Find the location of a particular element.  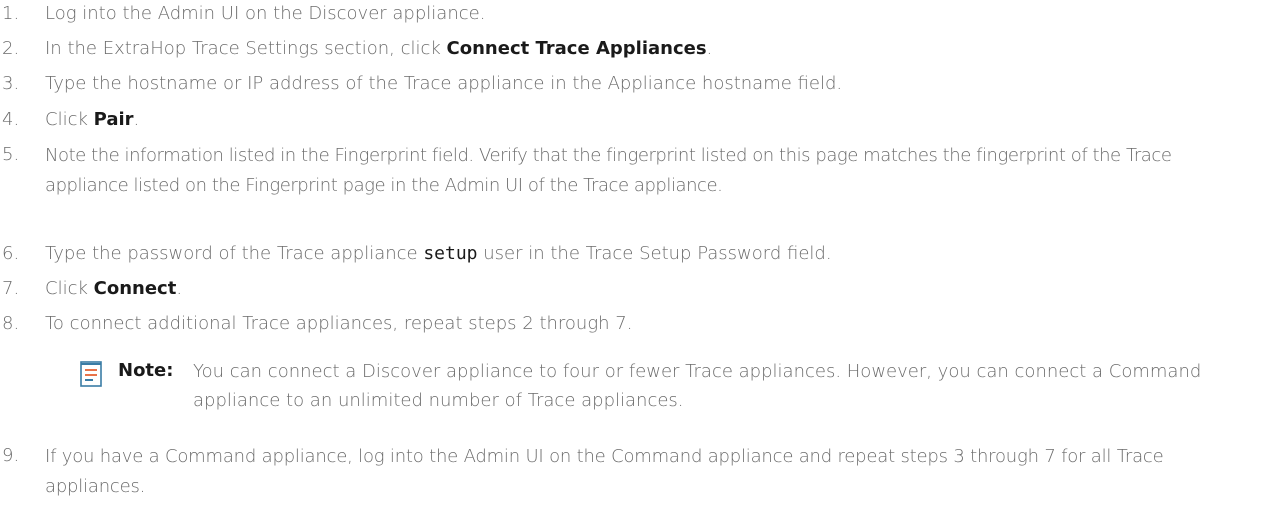

step-text-pre: Type the password of the Trace appliance is located at coordinates (234, 253).